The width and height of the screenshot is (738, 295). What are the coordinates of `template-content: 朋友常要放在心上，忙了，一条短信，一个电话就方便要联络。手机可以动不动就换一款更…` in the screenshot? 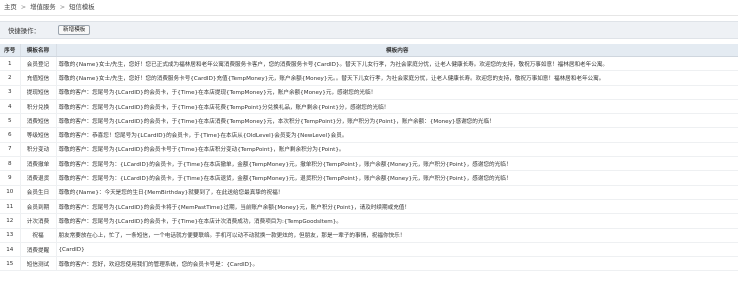 It's located at (396, 235).